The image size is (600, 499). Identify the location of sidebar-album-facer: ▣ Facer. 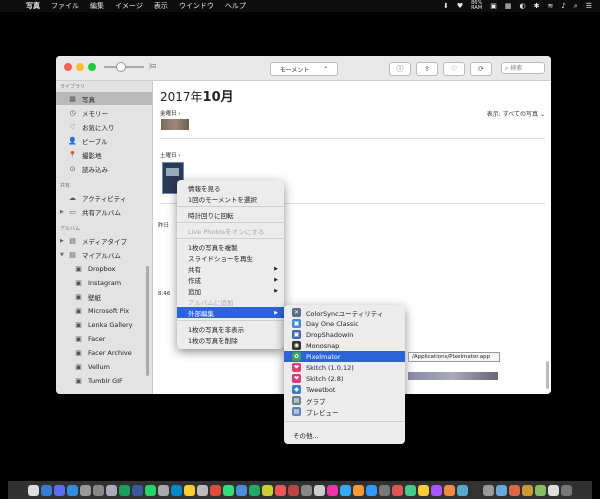
(104, 338).